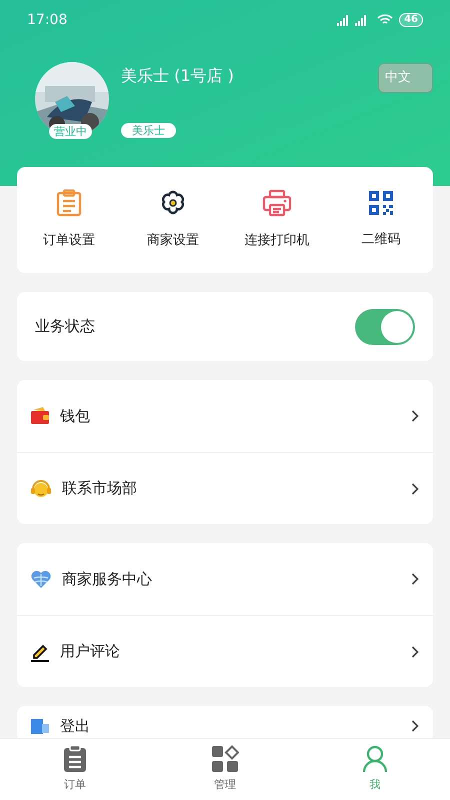 This screenshot has height=800, width=450. What do you see at coordinates (173, 220) in the screenshot?
I see `shortcut-button: 商家设置` at bounding box center [173, 220].